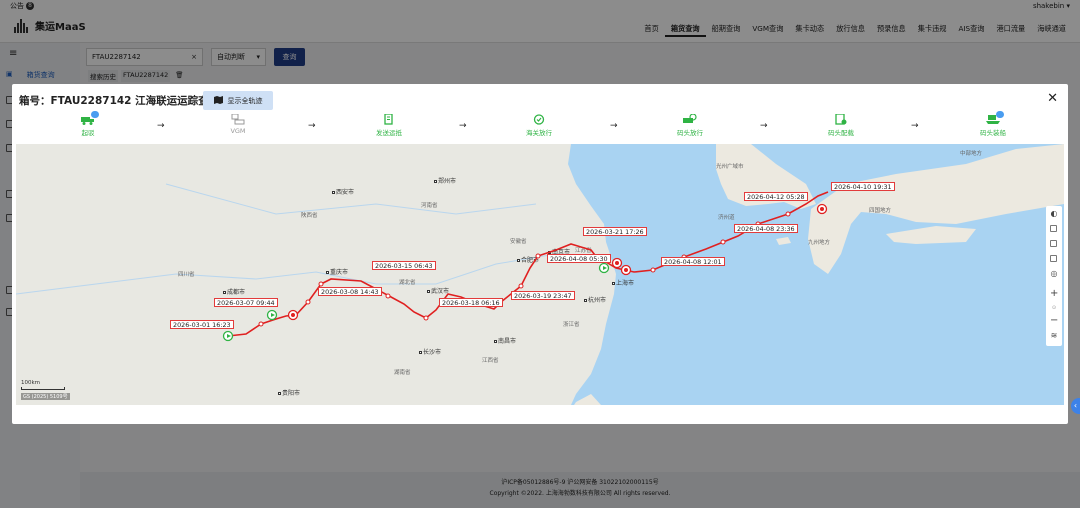 The width and height of the screenshot is (1080, 508). Describe the element at coordinates (31, 383) in the screenshot. I see `scale-label: 100km` at that location.